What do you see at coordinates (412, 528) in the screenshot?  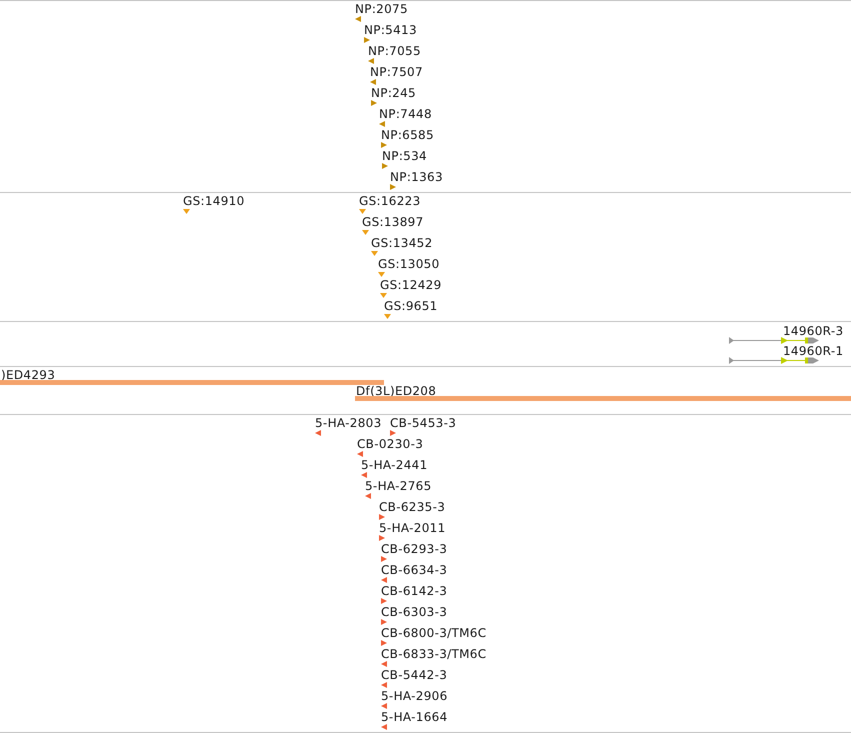 I see `feature-label: 5-HA-2011` at bounding box center [412, 528].